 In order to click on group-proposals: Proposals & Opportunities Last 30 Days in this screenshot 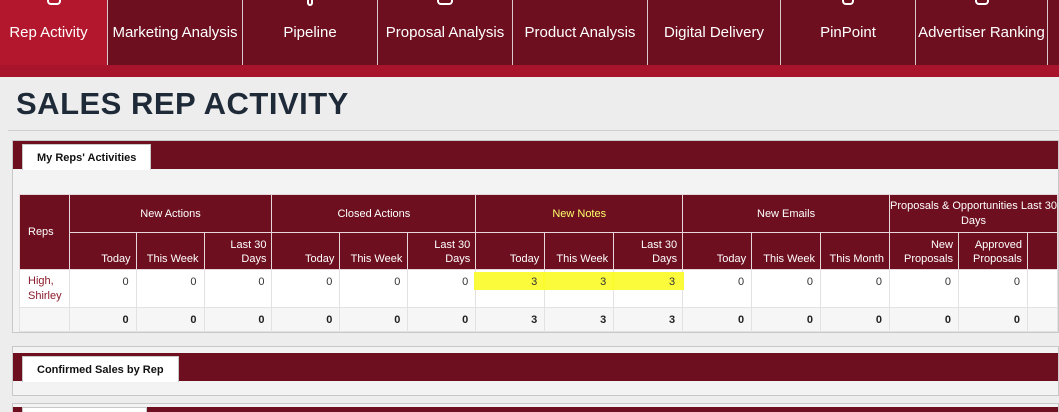, I will do `click(973, 213)`.